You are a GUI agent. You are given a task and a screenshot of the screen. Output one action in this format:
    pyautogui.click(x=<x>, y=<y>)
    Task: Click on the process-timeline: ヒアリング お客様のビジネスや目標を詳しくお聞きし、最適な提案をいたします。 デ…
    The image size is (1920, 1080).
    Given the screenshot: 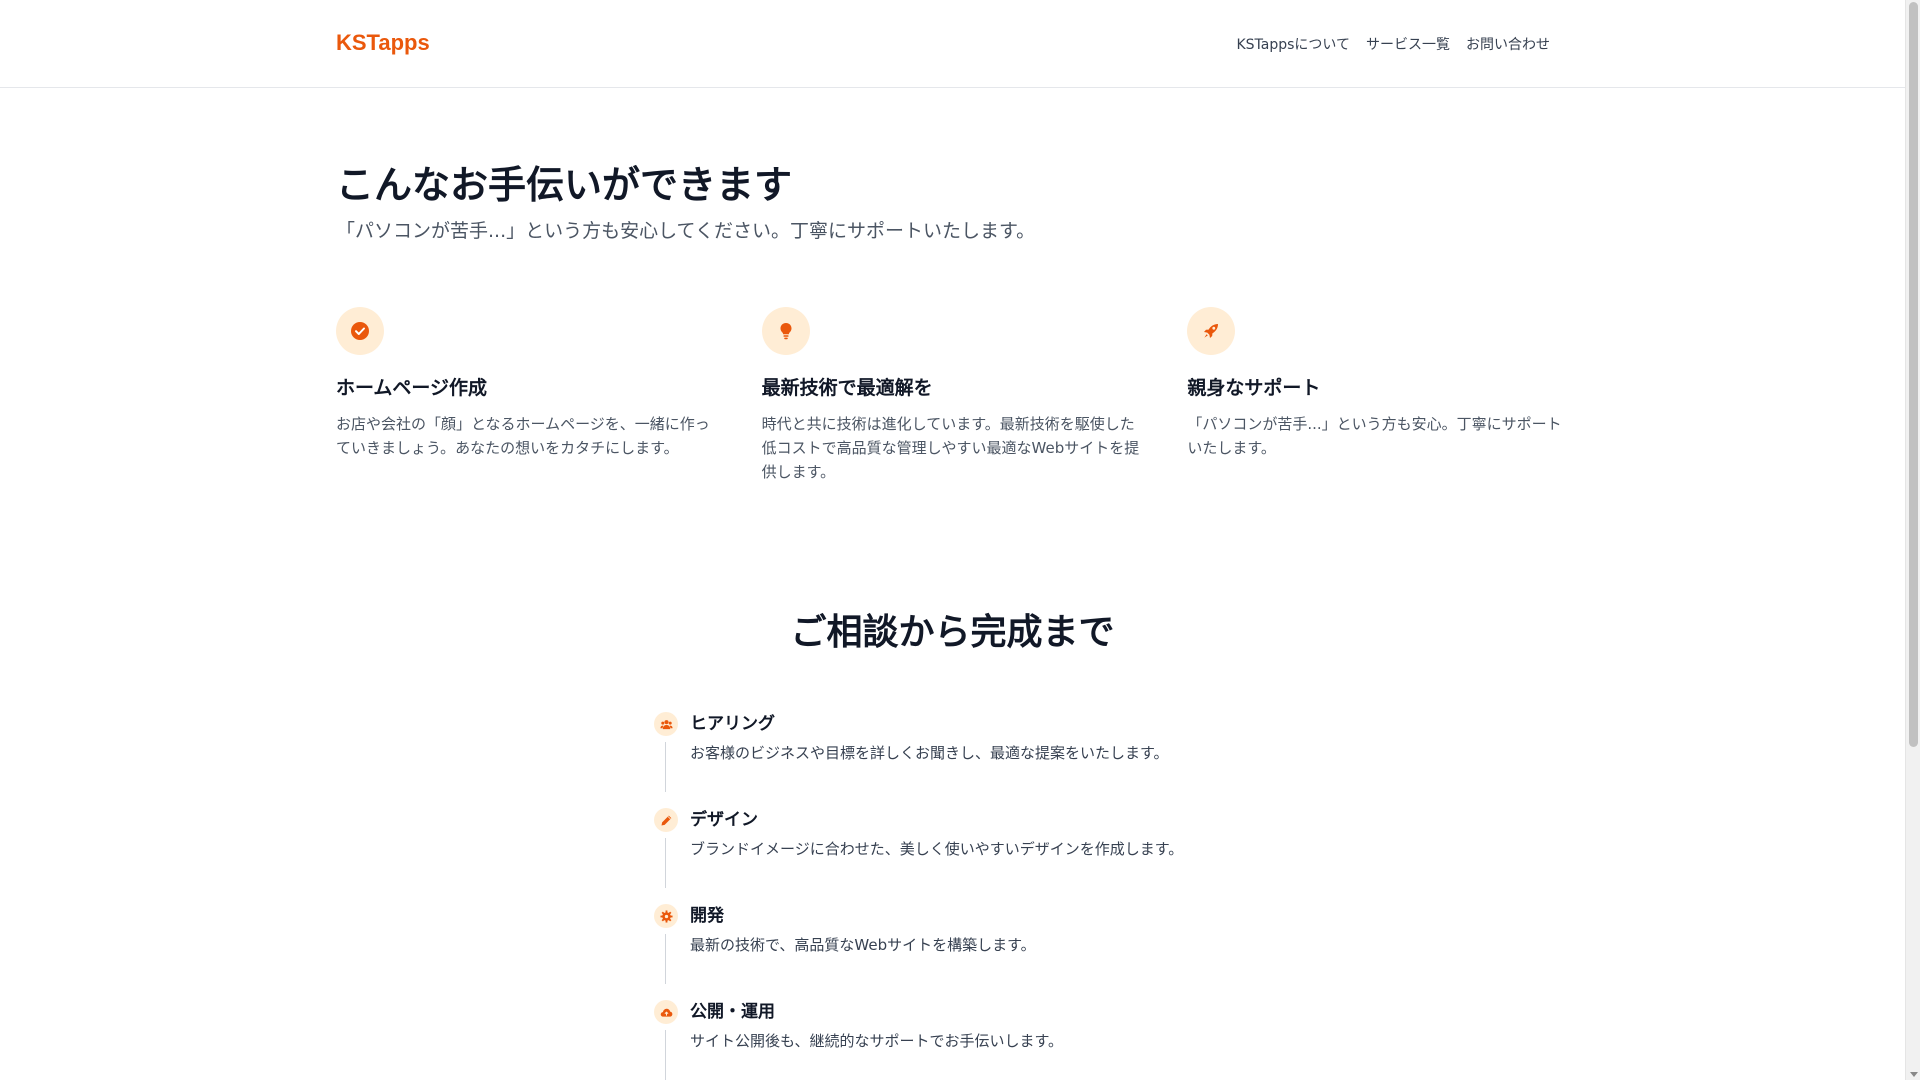 What is the action you would take?
    pyautogui.click(x=1004, y=896)
    